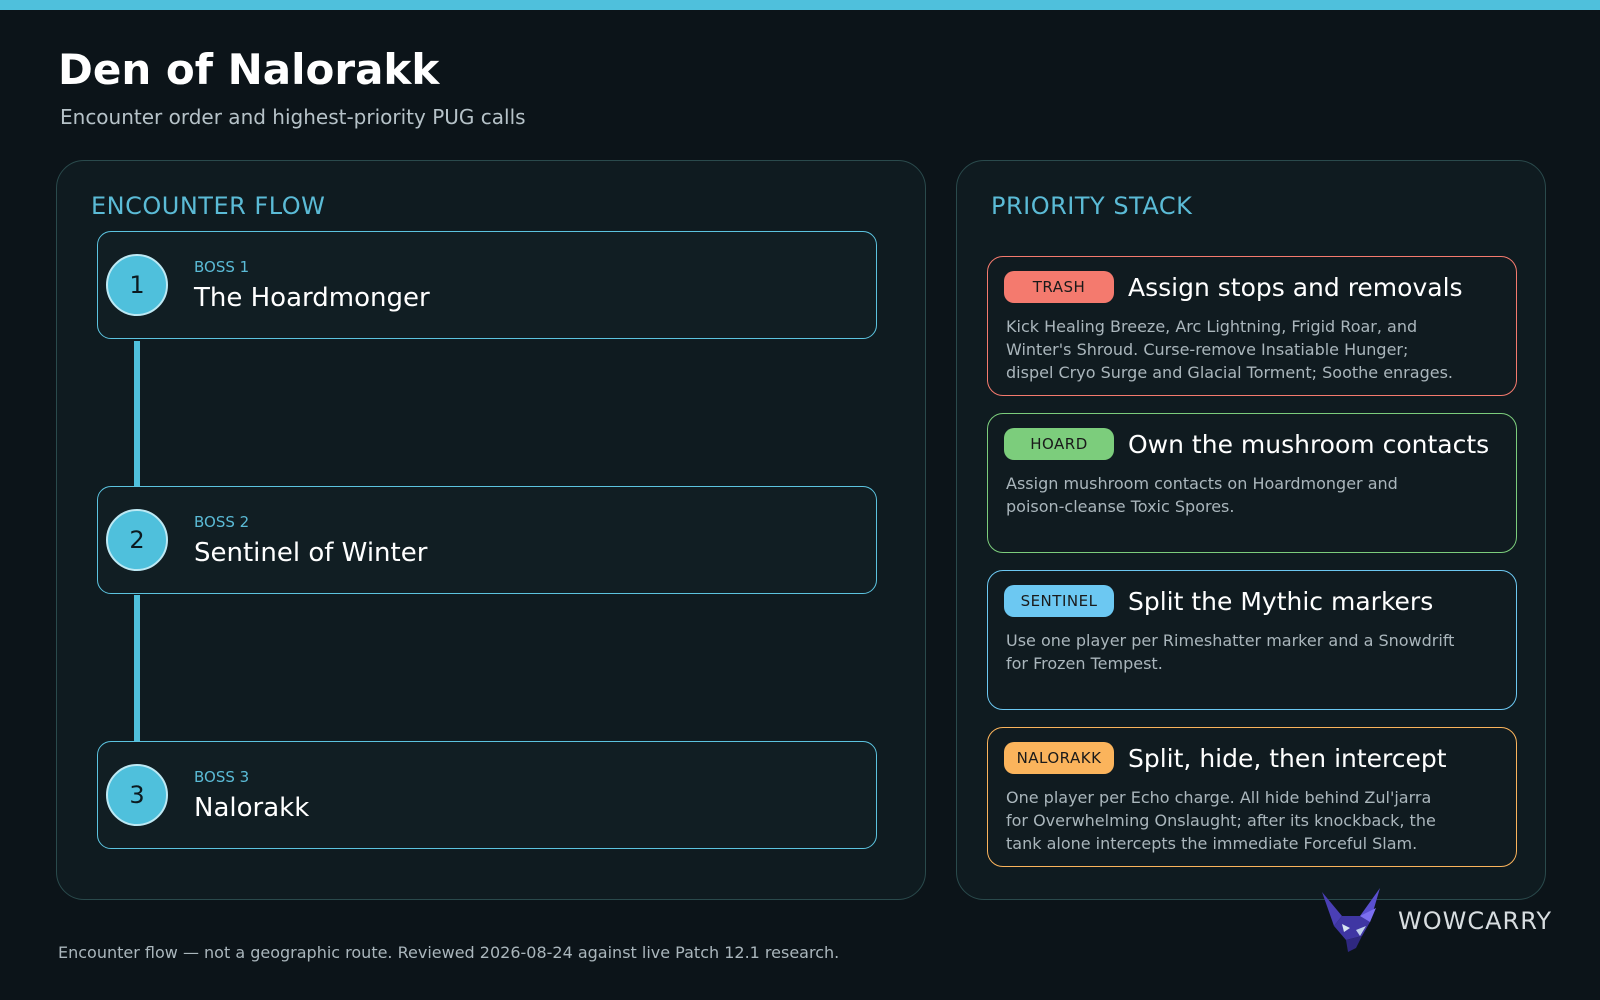  I want to click on priority-badge: NALORAKK, so click(1059, 758).